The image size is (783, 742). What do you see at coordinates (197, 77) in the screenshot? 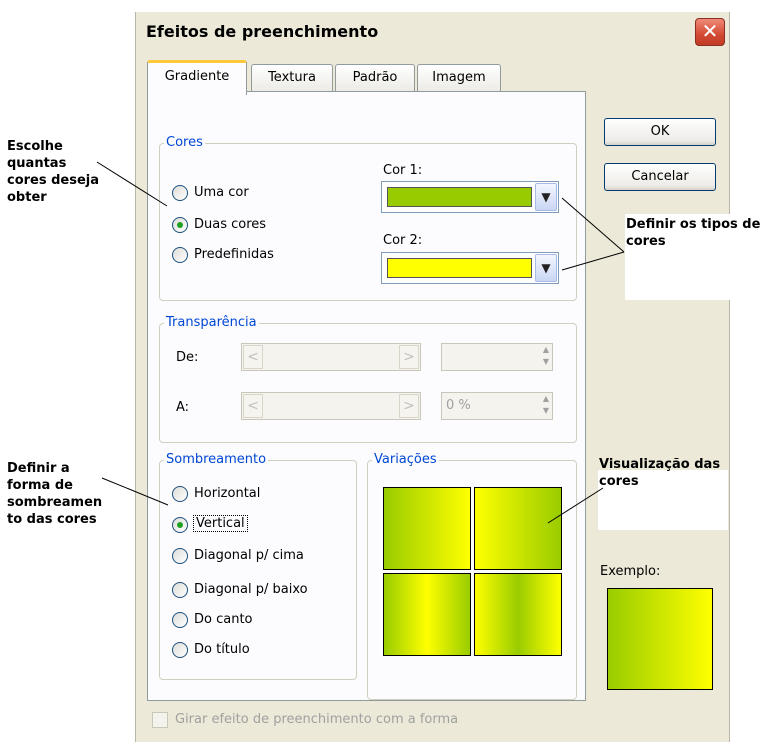
I see `tab-gradiente: Gradiente` at bounding box center [197, 77].